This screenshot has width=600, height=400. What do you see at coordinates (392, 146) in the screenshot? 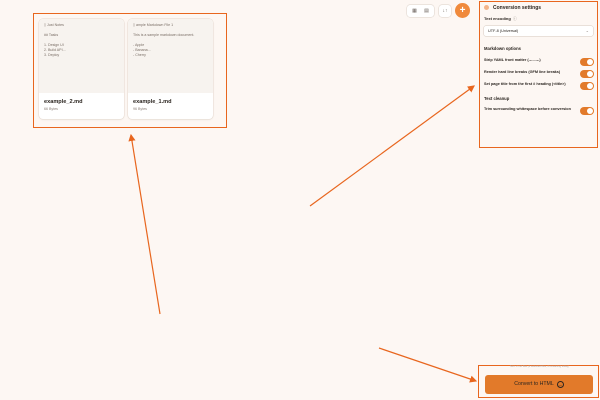
I see `arrow-to-settings` at bounding box center [392, 146].